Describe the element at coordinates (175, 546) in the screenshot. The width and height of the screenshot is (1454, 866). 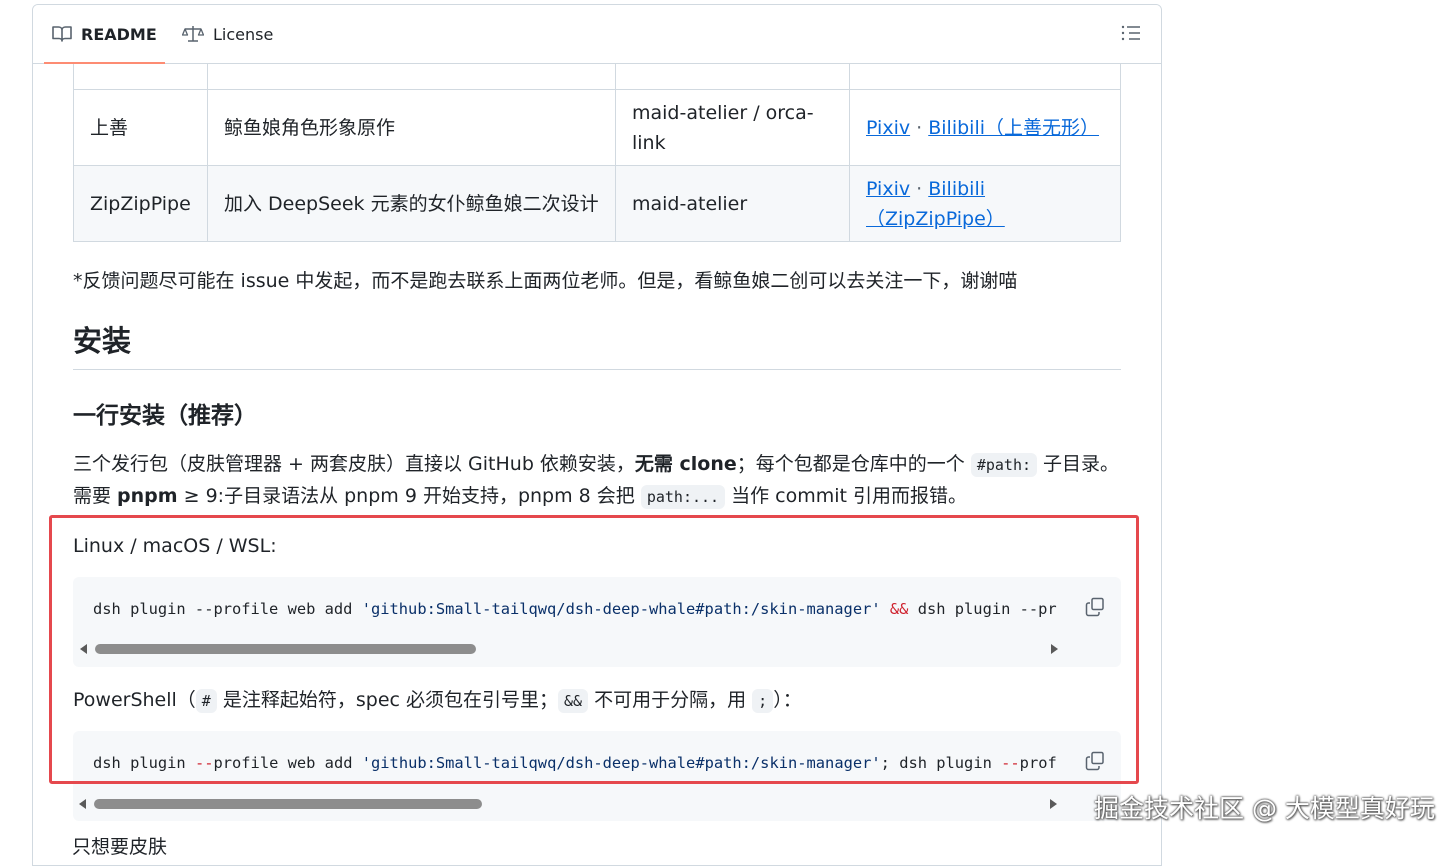
I see `linux-label: Linux / macOS / WSL:` at that location.